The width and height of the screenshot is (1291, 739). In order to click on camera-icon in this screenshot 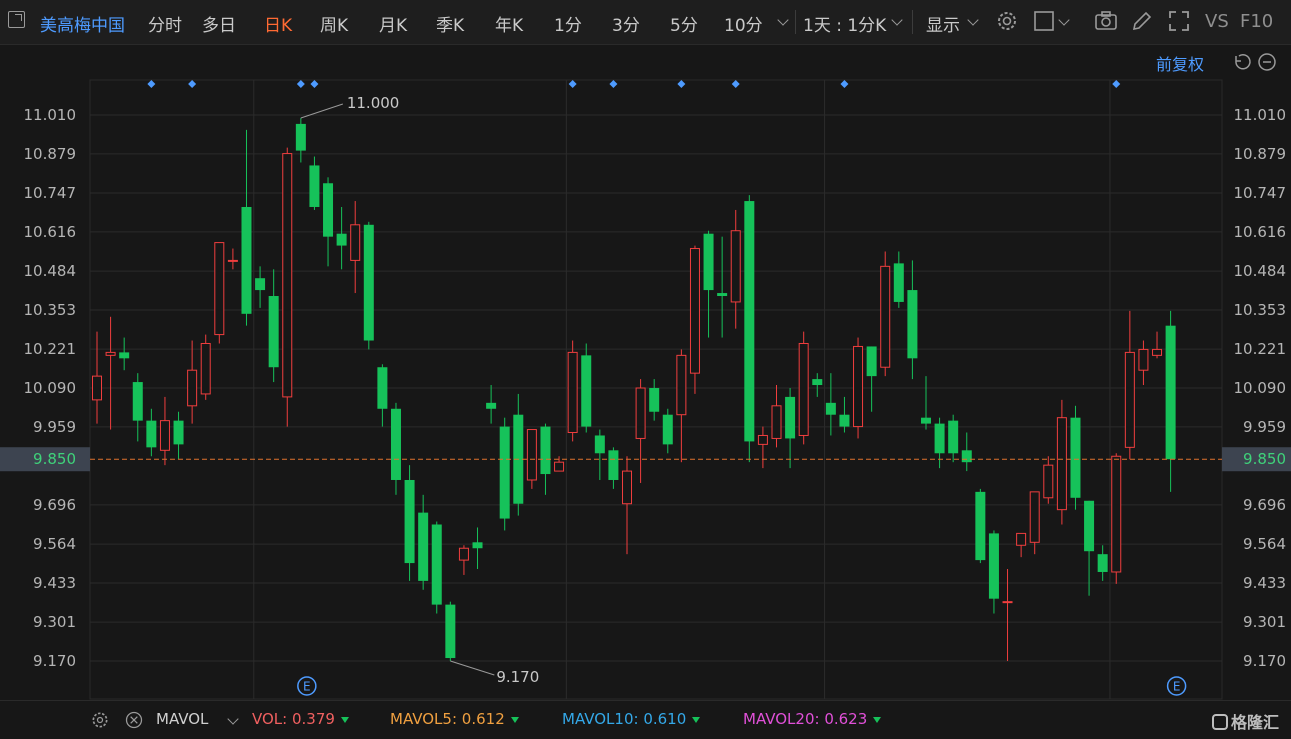, I will do `click(1106, 21)`.